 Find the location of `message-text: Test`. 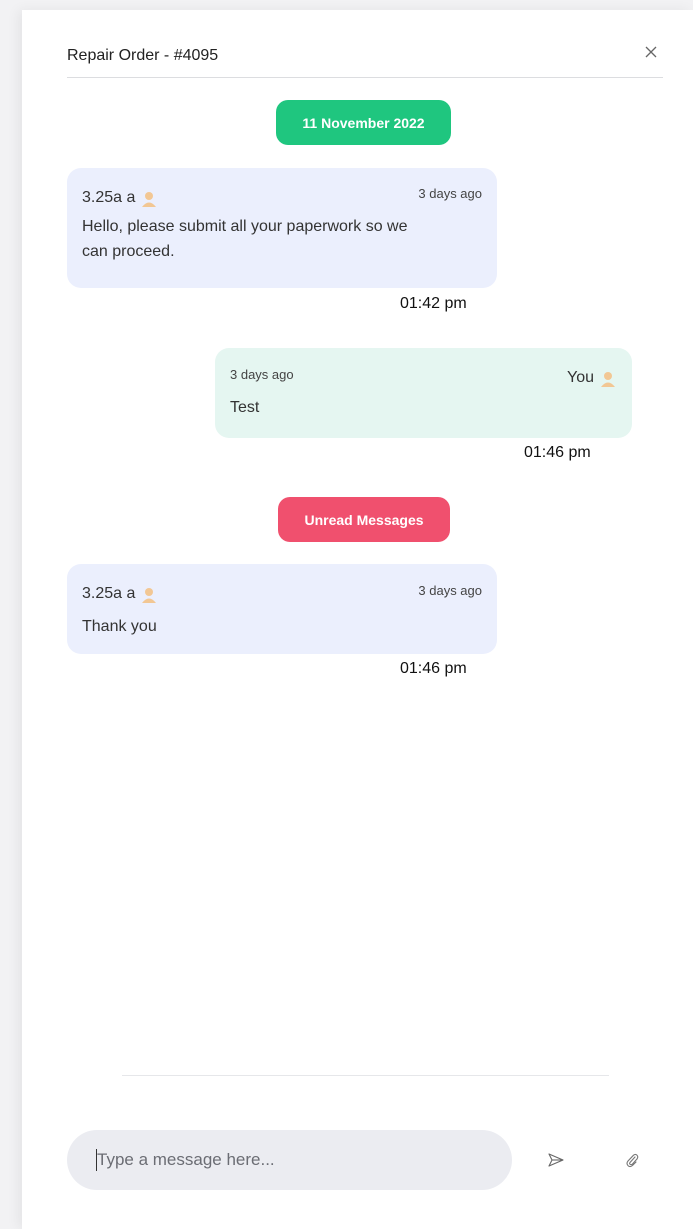

message-text: Test is located at coordinates (245, 407).